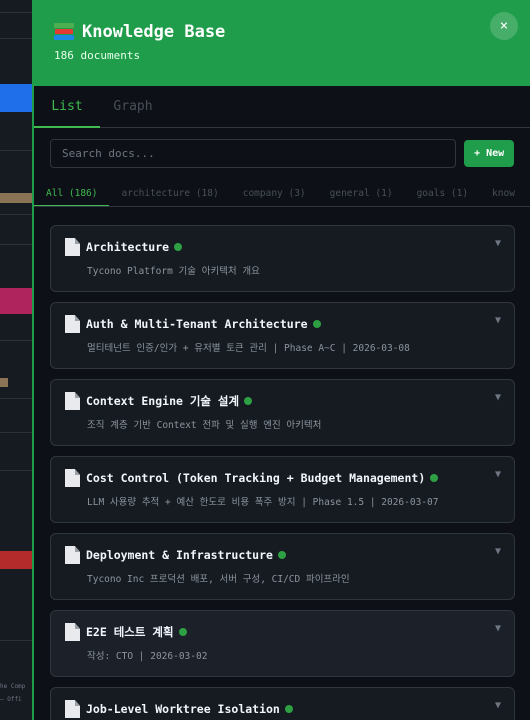 Image resolution: width=530 pixels, height=720 pixels. I want to click on background-highlight-pink, so click(16, 301).